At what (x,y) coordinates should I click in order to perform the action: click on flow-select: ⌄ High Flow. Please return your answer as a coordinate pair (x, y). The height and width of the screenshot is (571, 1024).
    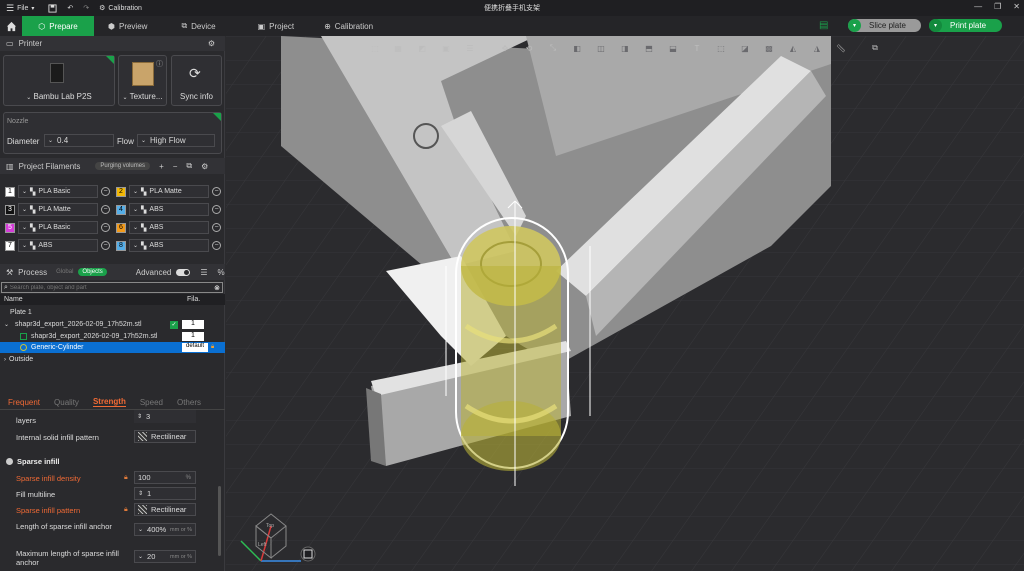
    Looking at the image, I should click on (176, 140).